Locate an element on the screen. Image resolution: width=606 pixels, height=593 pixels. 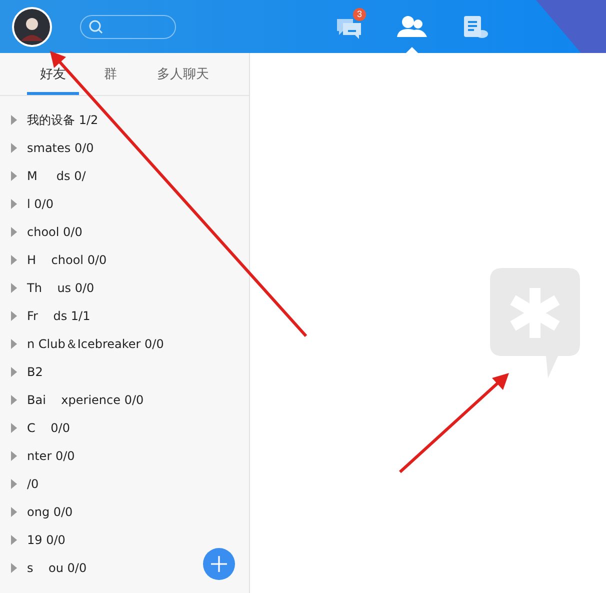
empty-chat-placeholder-icon is located at coordinates (535, 324).